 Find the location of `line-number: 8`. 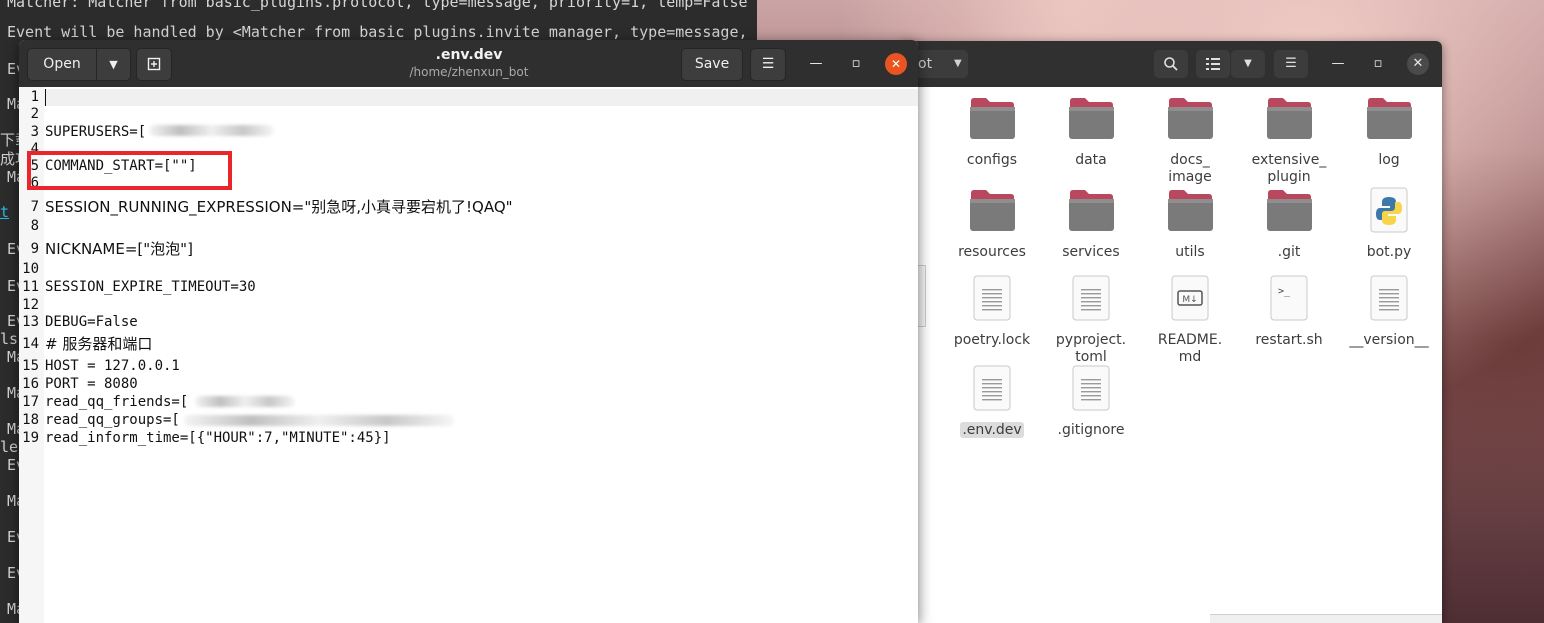

line-number: 8 is located at coordinates (34, 226).